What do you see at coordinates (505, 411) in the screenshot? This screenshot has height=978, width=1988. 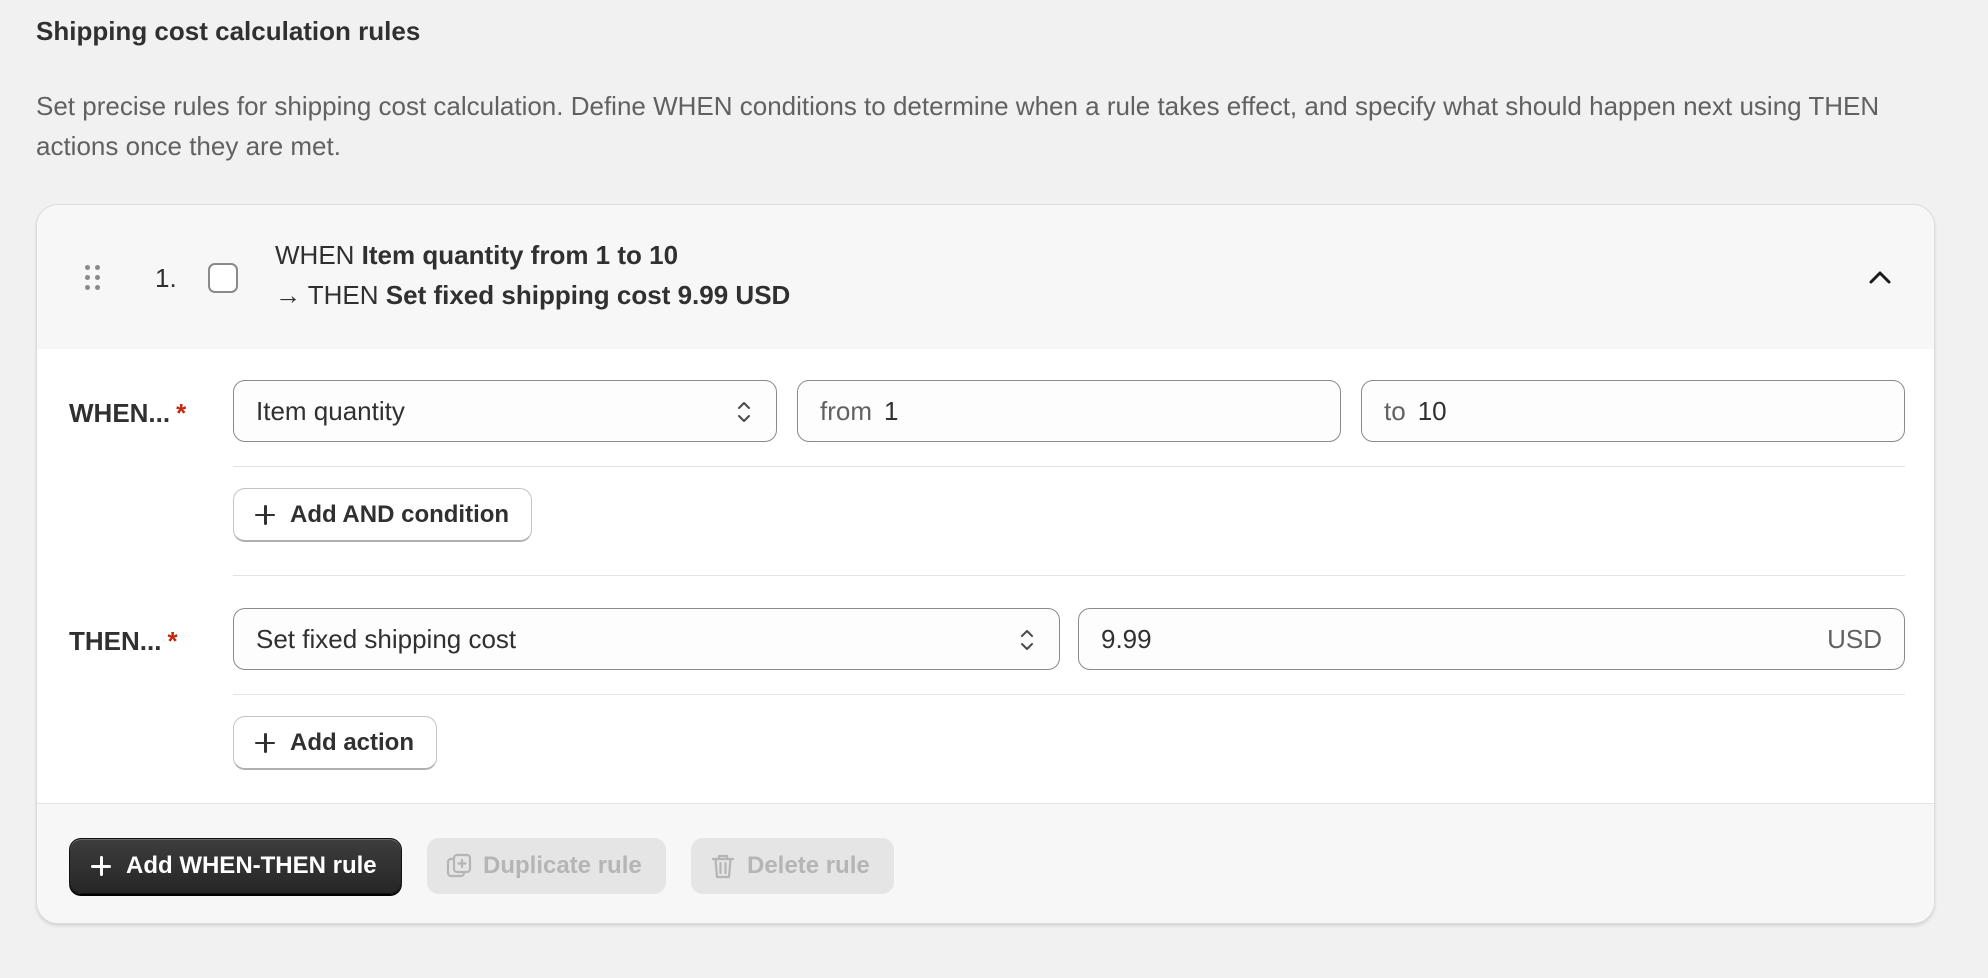 I see `condition-field-select: Item quantity` at bounding box center [505, 411].